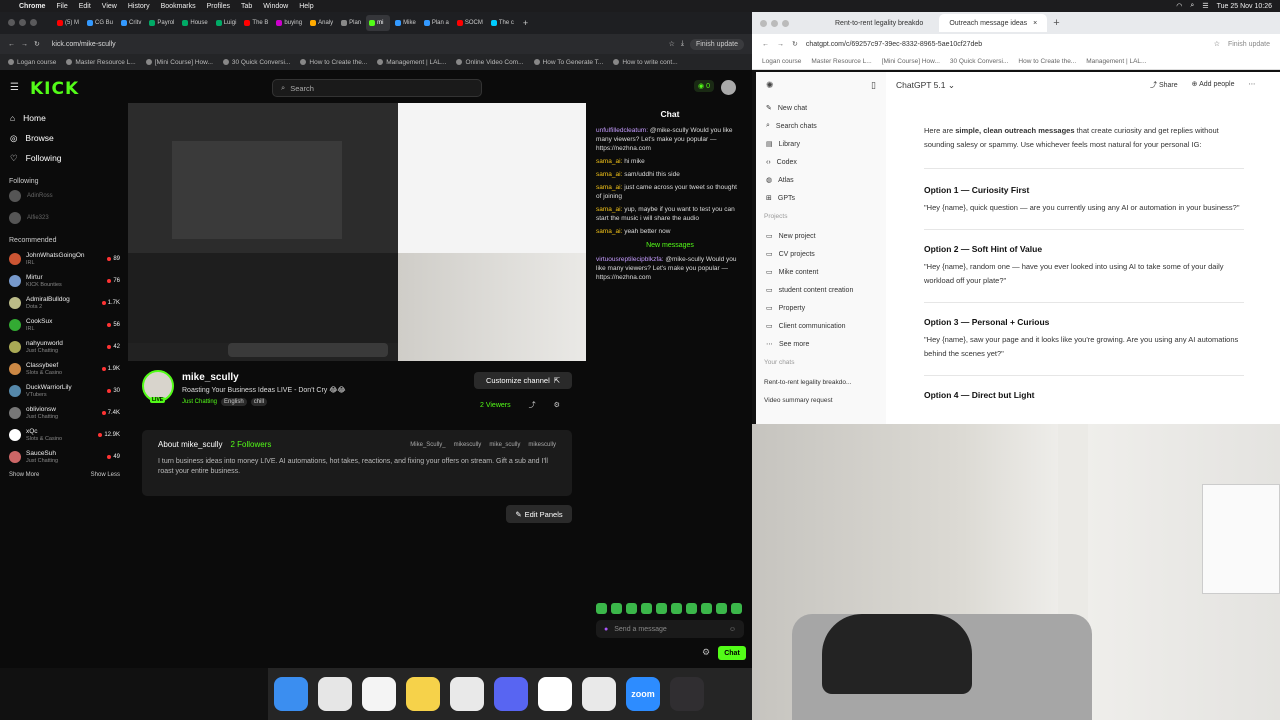  I want to click on project-item: ▭ Property, so click(821, 308).